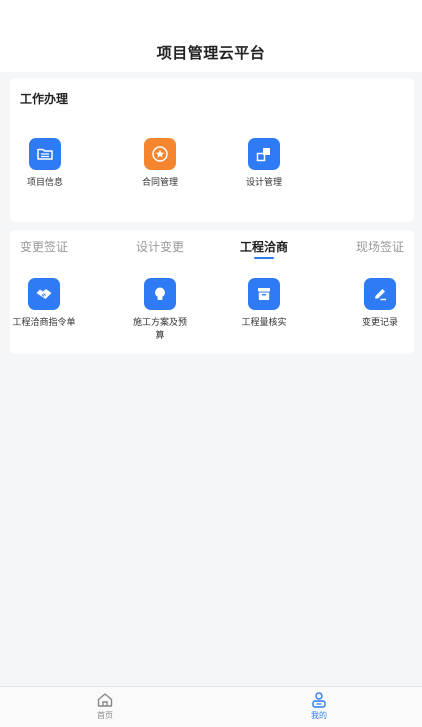 The height and width of the screenshot is (727, 422). Describe the element at coordinates (159, 183) in the screenshot. I see `contract-management-label: 合同管理` at that location.